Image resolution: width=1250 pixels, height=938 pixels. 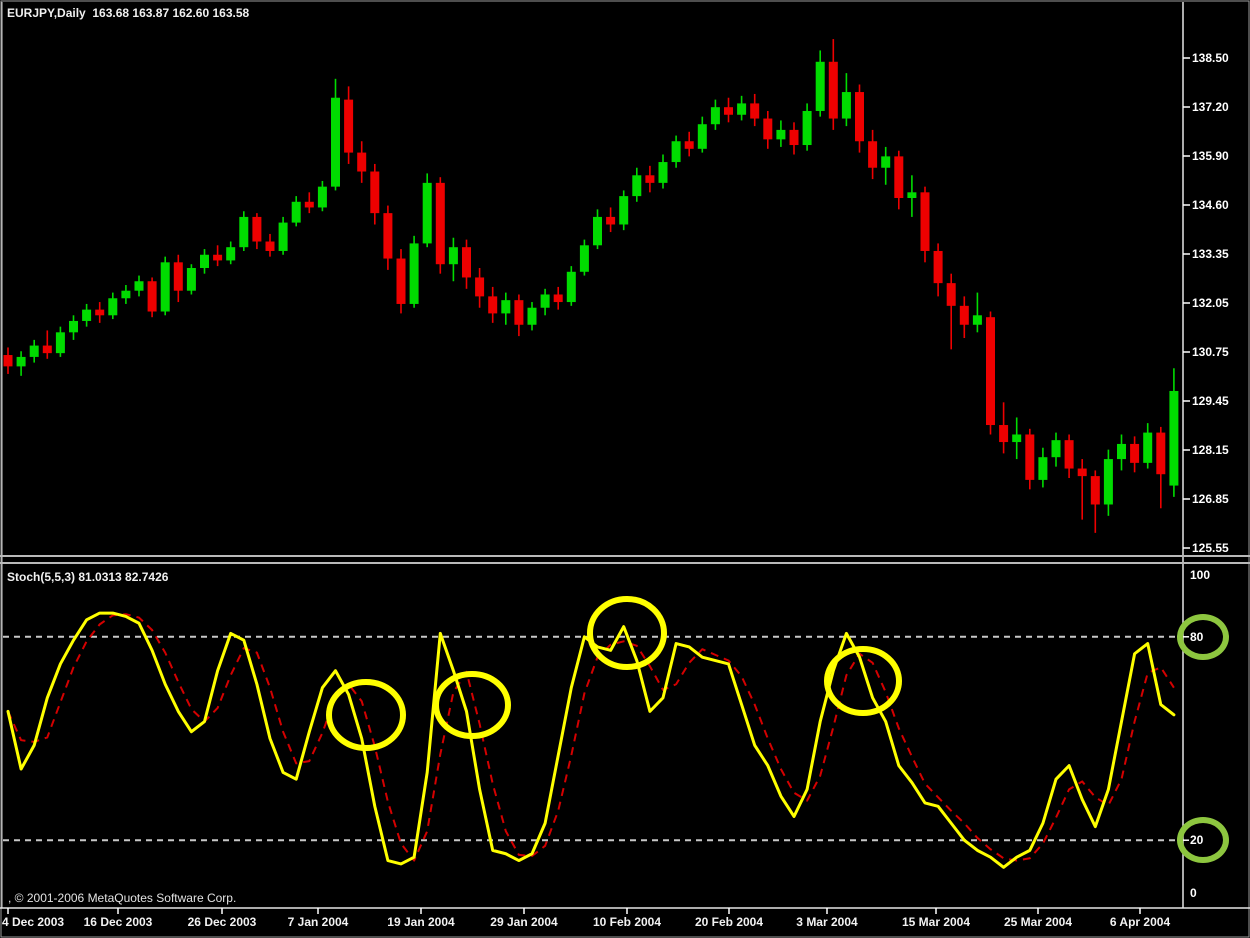 I want to click on stoch-axis-label-0: 0, so click(x=1193, y=893).